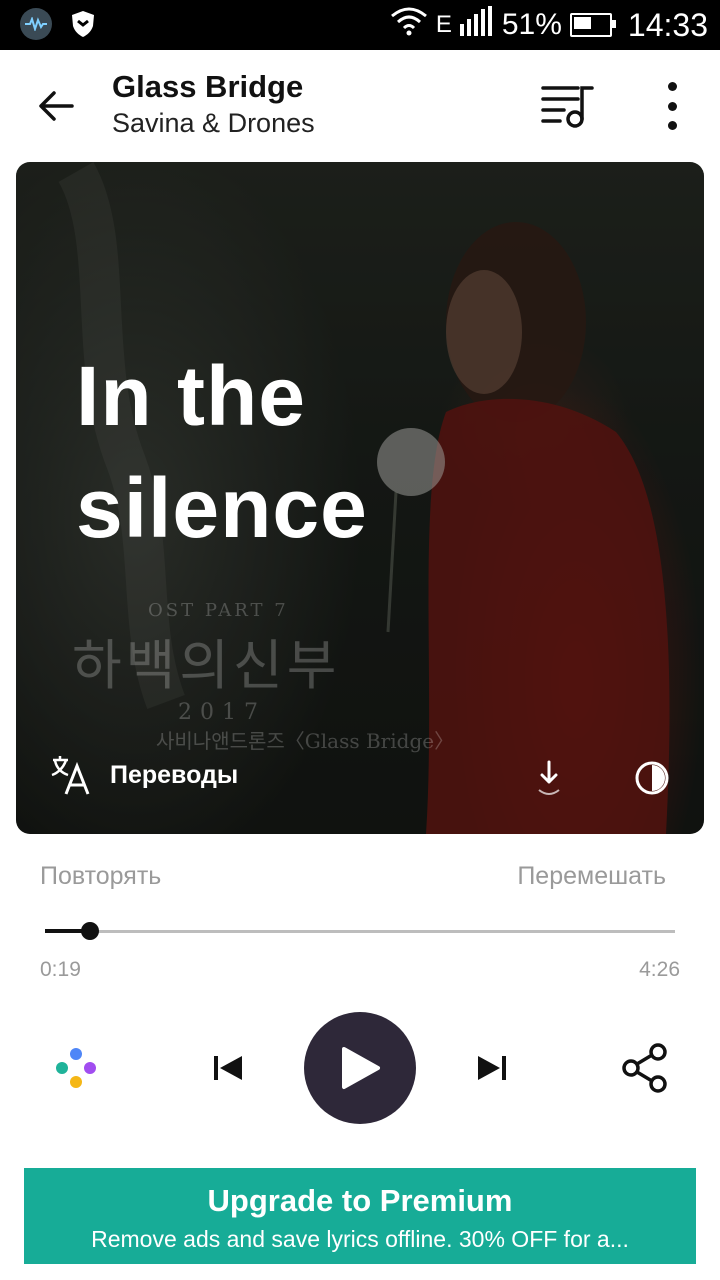 This screenshot has height=1280, width=720. Describe the element at coordinates (191, 396) in the screenshot. I see `lyric-line: In the` at that location.